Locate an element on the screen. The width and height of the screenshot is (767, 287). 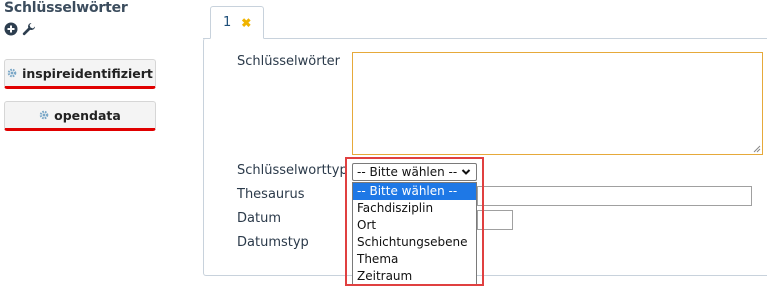
dropdown-option: Fachdisziplin is located at coordinates (414, 208).